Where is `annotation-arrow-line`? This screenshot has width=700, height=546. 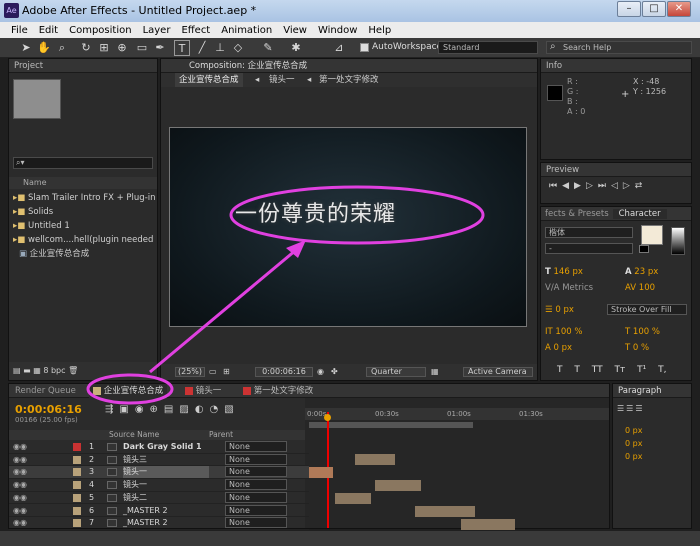 annotation-arrow-line is located at coordinates (223, 311).